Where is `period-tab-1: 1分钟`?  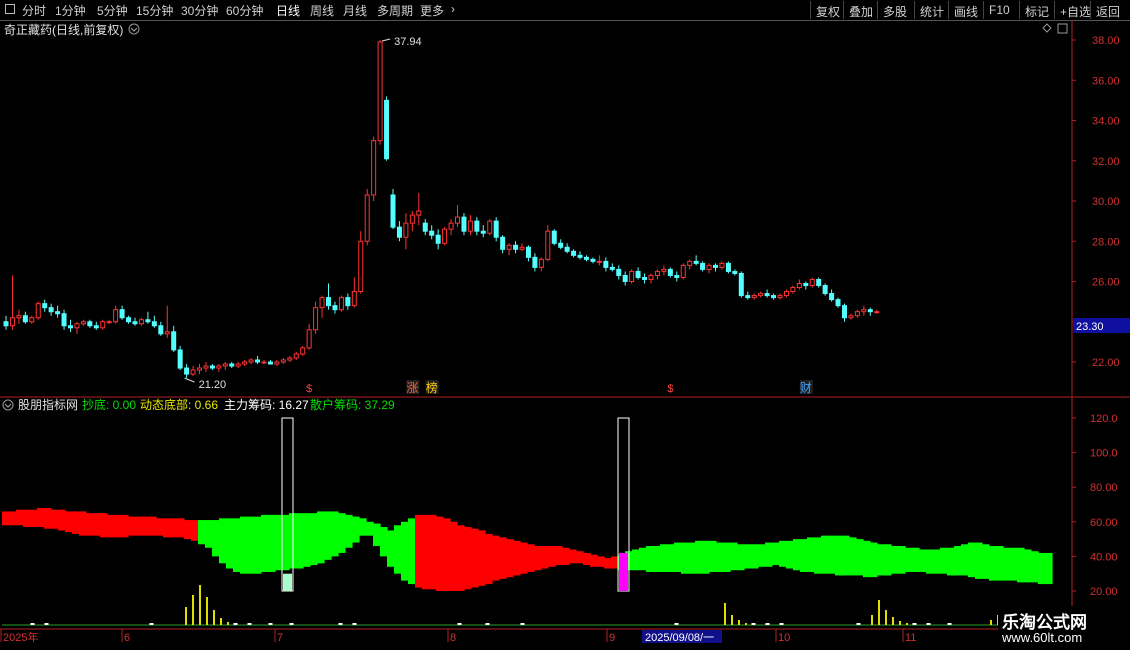
period-tab-1: 1分钟 is located at coordinates (70, 10).